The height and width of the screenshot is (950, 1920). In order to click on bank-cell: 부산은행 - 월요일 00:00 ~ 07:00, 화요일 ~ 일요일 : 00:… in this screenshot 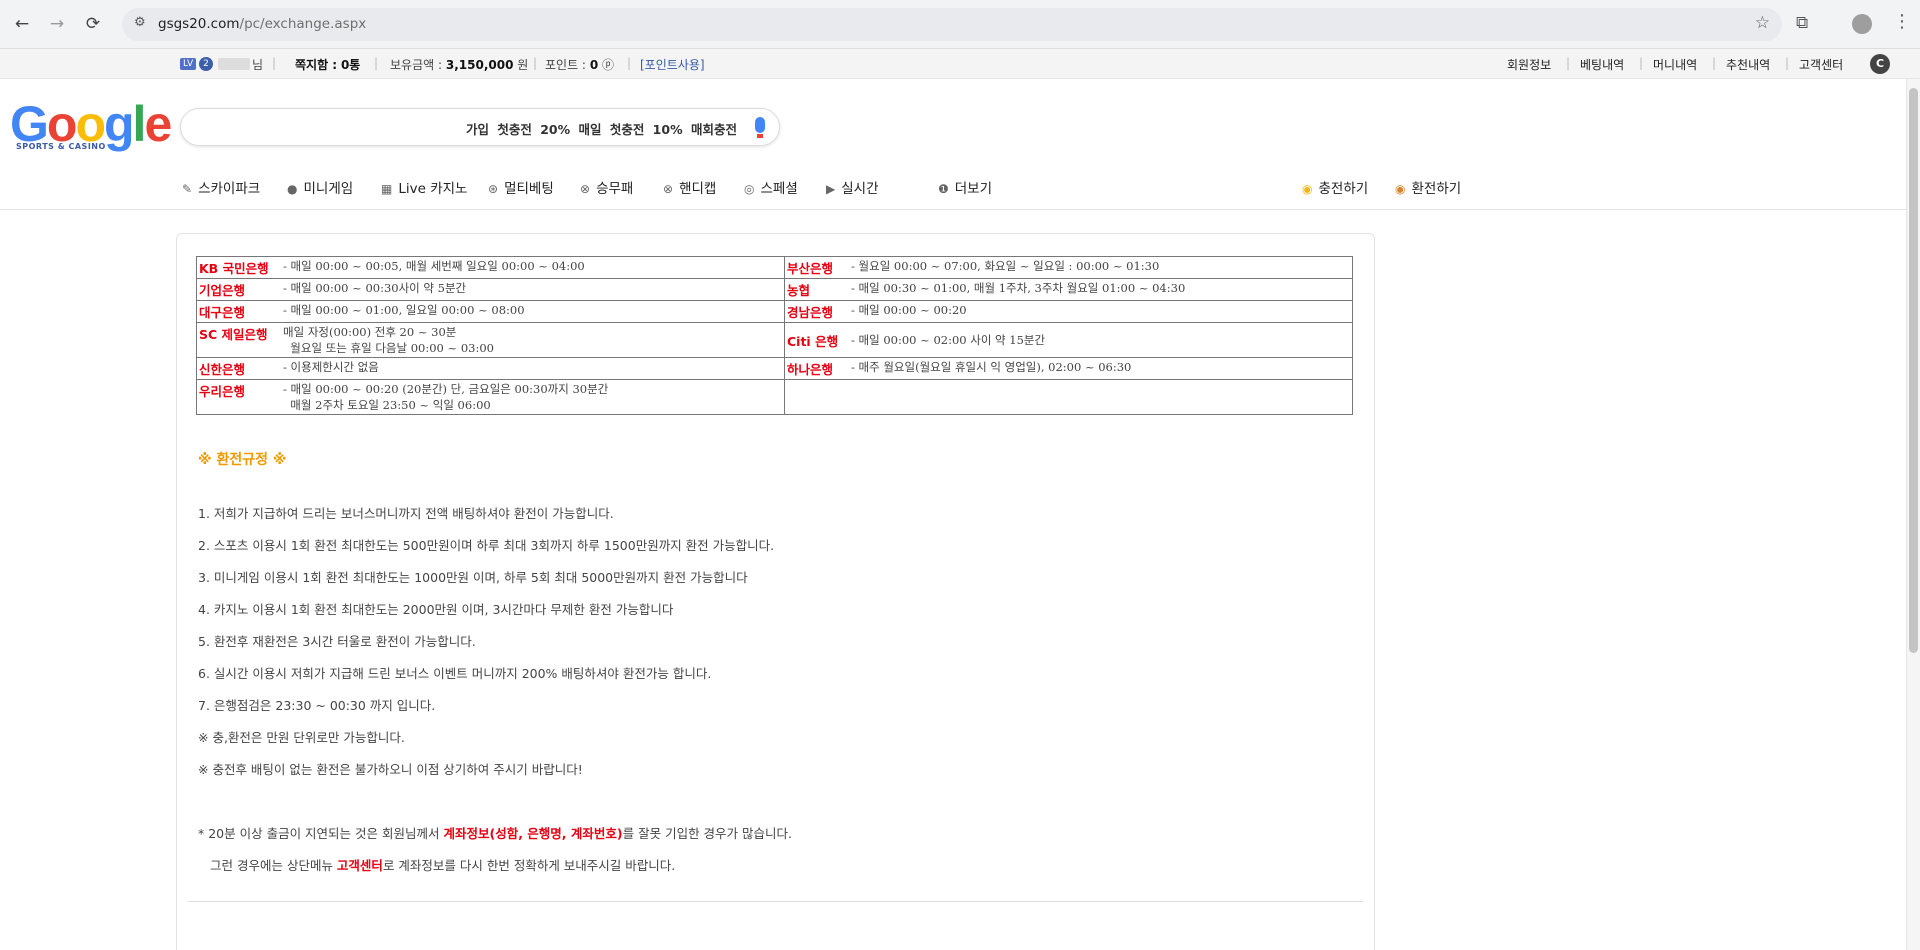, I will do `click(1068, 267)`.